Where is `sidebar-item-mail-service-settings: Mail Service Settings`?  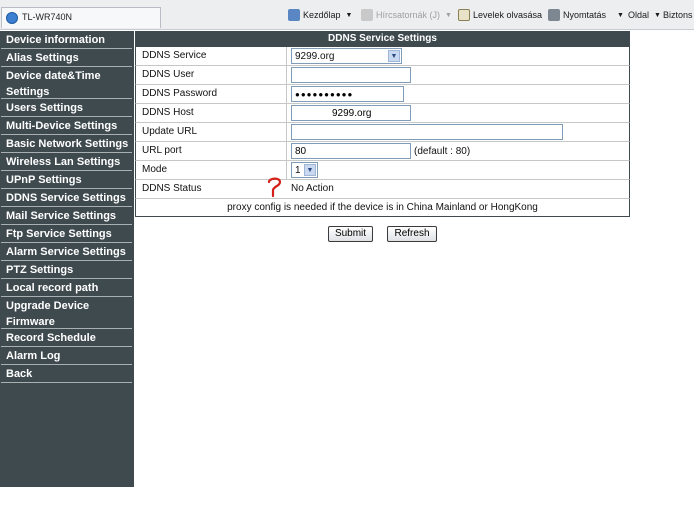 sidebar-item-mail-service-settings: Mail Service Settings is located at coordinates (66, 216).